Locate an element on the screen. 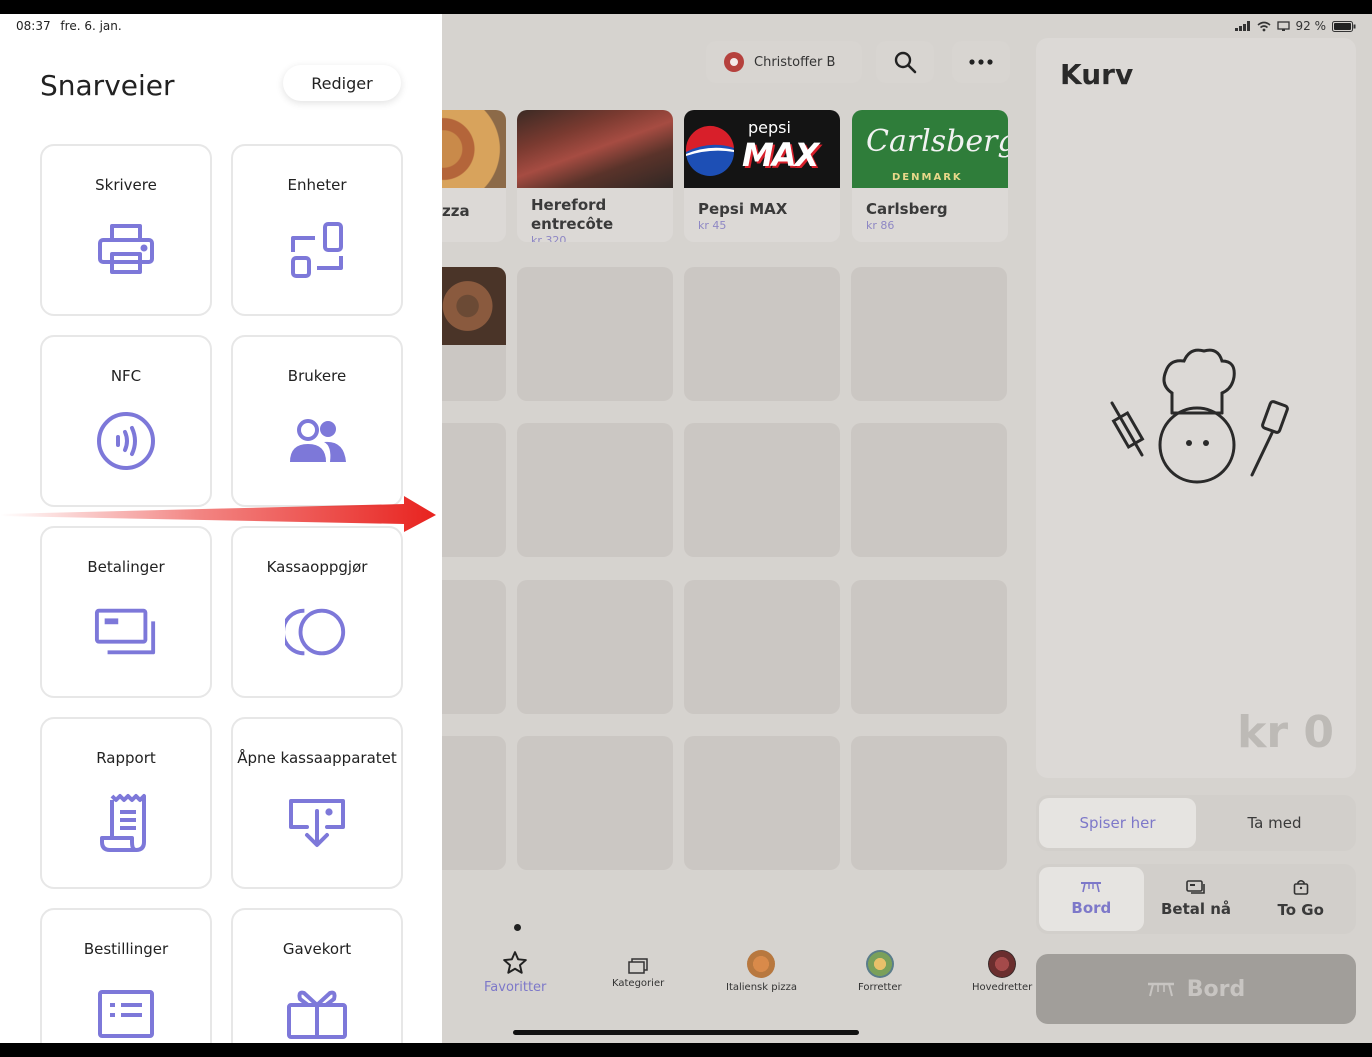  product-tile-carlsberg: Carlsberg DENMARK Carlsberg kr 86 is located at coordinates (930, 176).